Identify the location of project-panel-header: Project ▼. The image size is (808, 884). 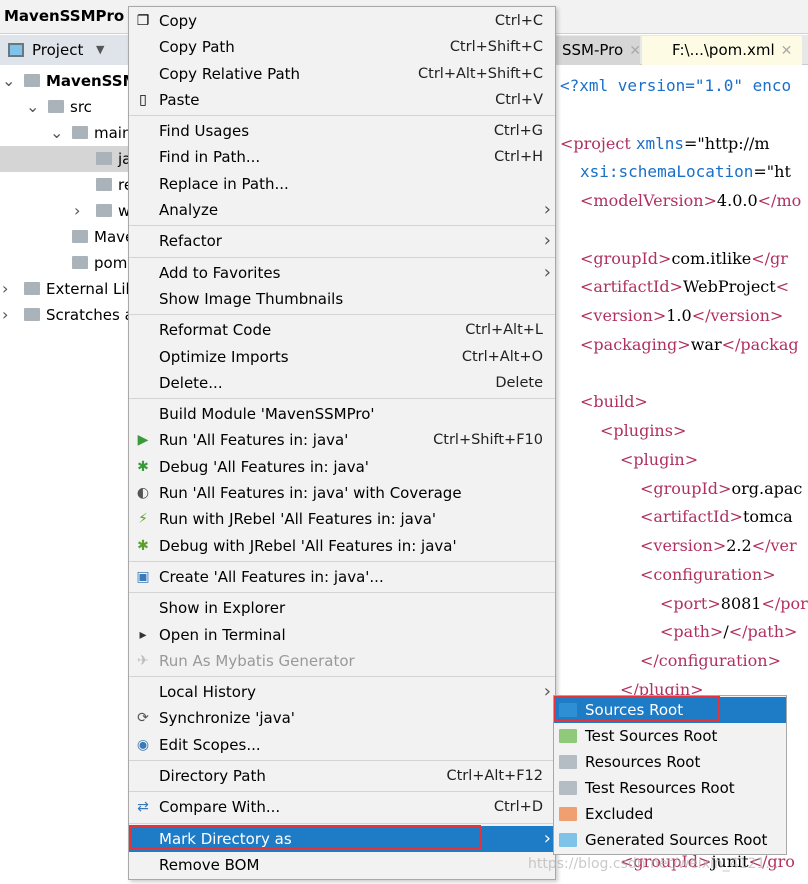
(65, 50).